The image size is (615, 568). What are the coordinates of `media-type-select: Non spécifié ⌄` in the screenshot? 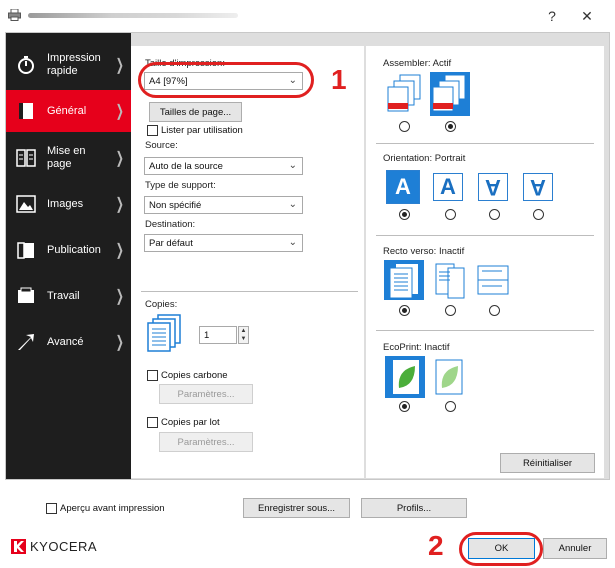 It's located at (223, 205).